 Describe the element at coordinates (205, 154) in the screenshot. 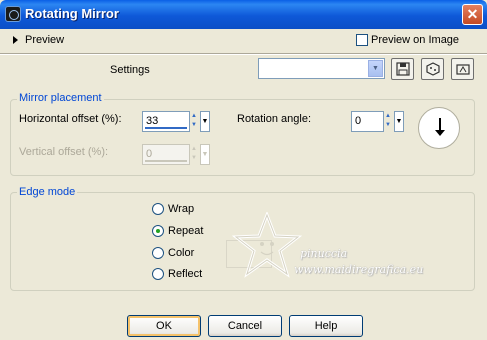

I see `vertical-offset-menu-button: ▼` at that location.